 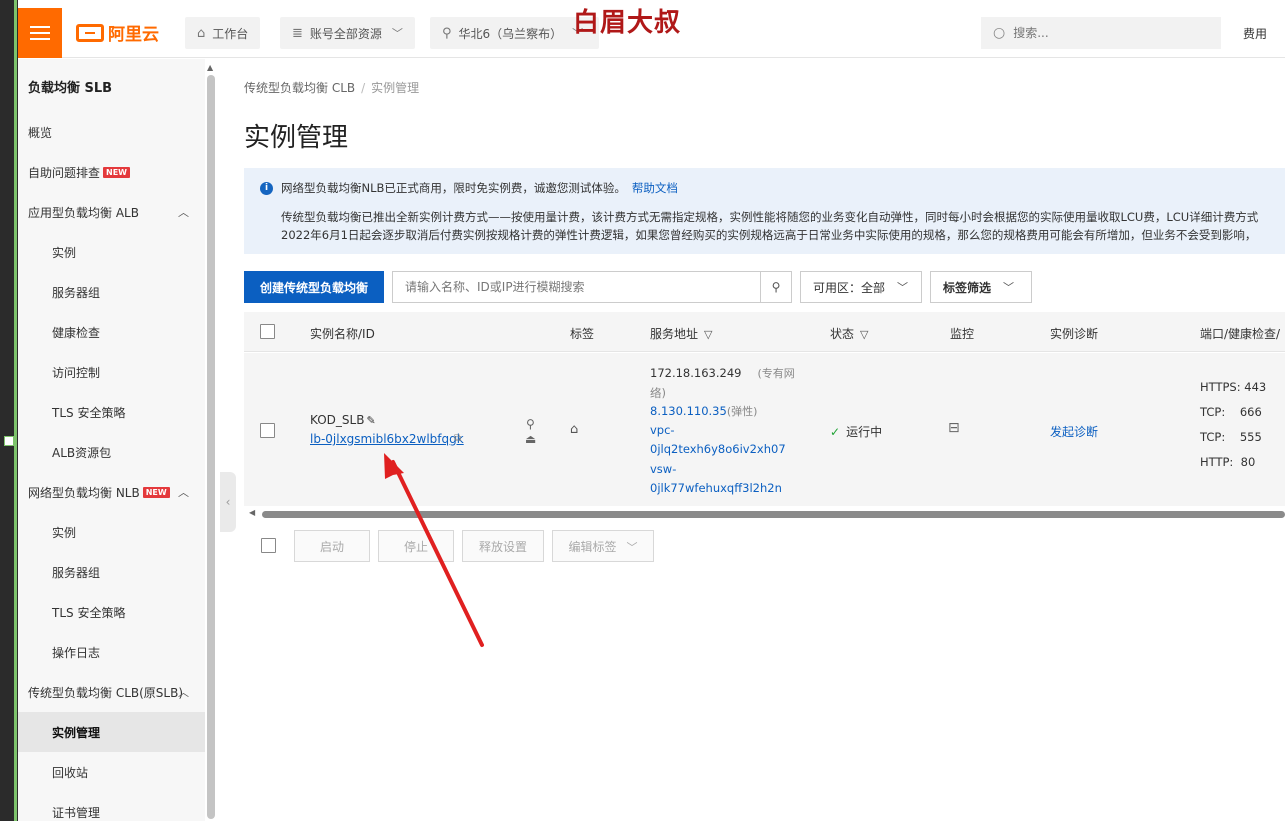 I want to click on start-button: 启动, so click(x=332, y=546).